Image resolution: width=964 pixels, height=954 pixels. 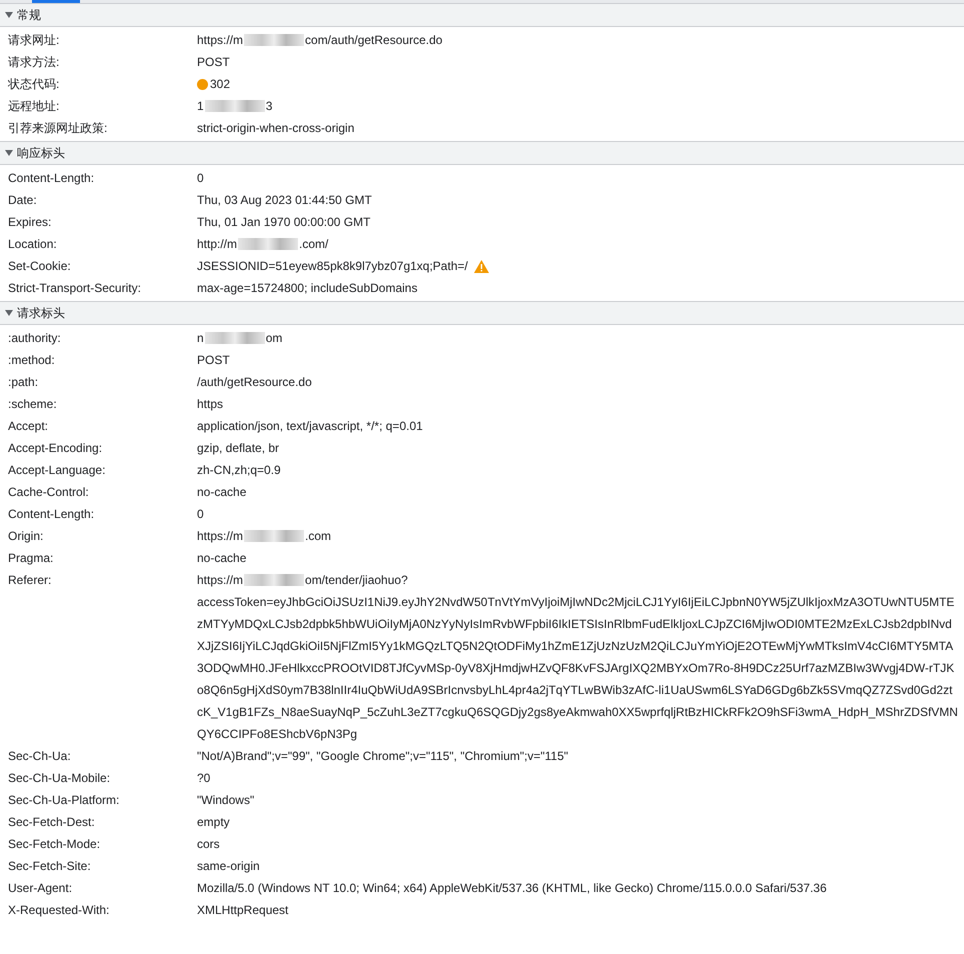 I want to click on header-name: Accept-Language:, so click(x=56, y=470).